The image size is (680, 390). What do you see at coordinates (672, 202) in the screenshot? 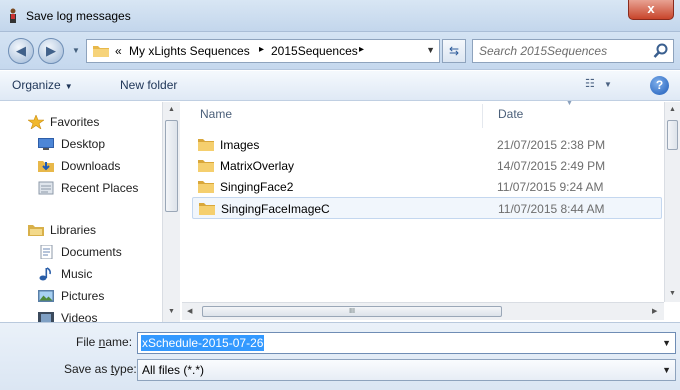
I see `file-list-vertical-scrollbar: ▲ ▼` at bounding box center [672, 202].